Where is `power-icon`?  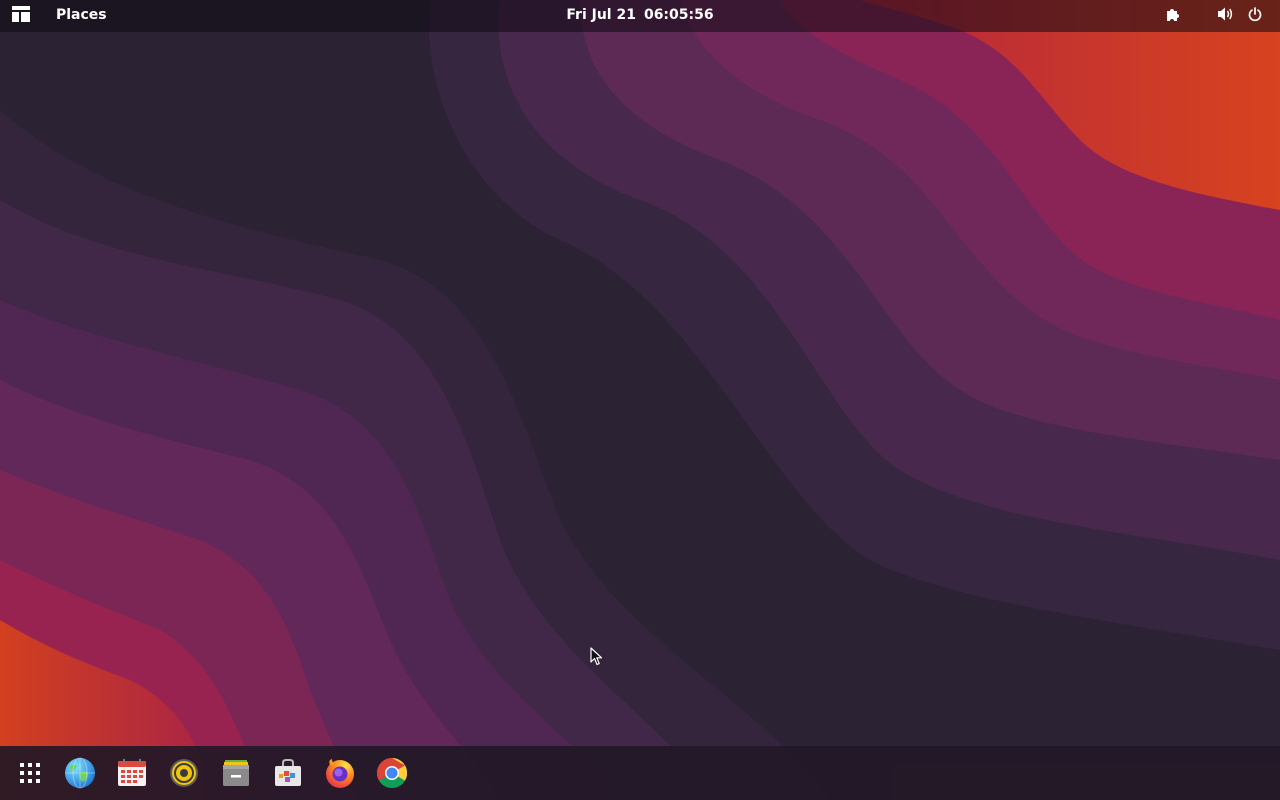 power-icon is located at coordinates (1255, 16).